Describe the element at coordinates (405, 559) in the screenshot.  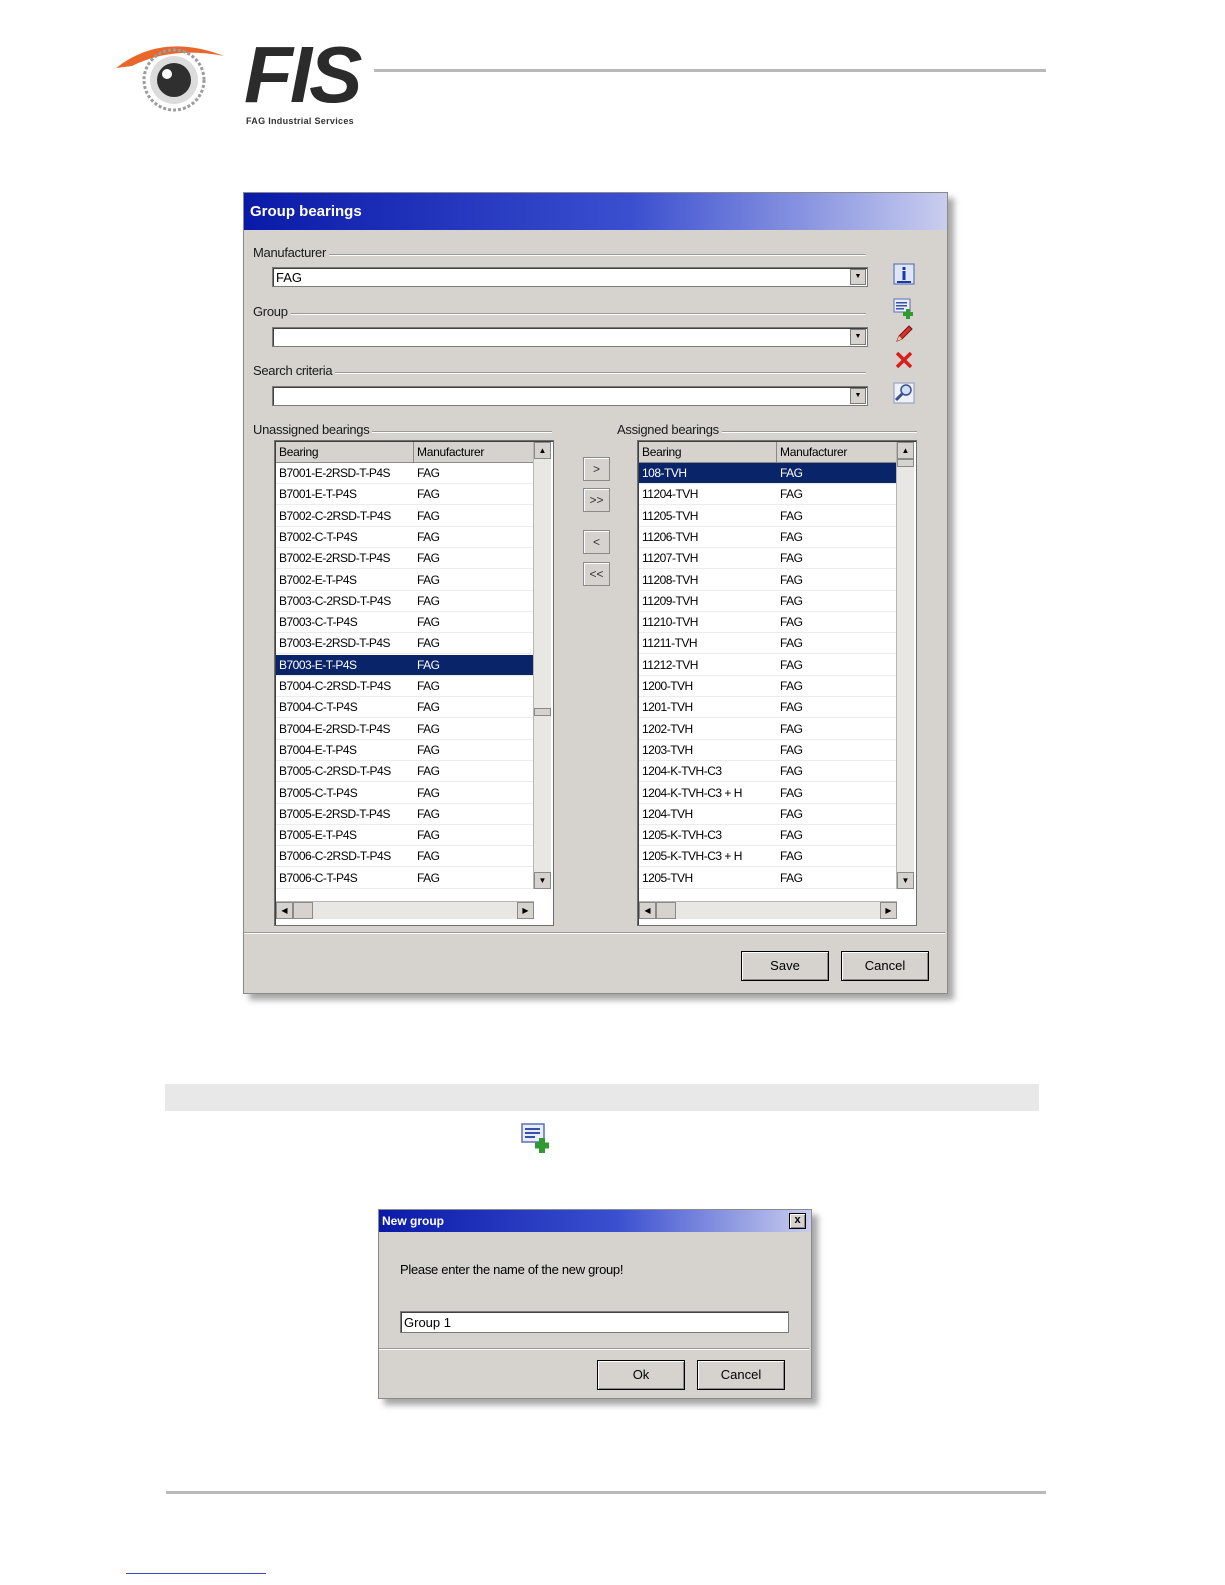
I see `table-row: B7002-E-2RSD-T-P4S FAG` at that location.